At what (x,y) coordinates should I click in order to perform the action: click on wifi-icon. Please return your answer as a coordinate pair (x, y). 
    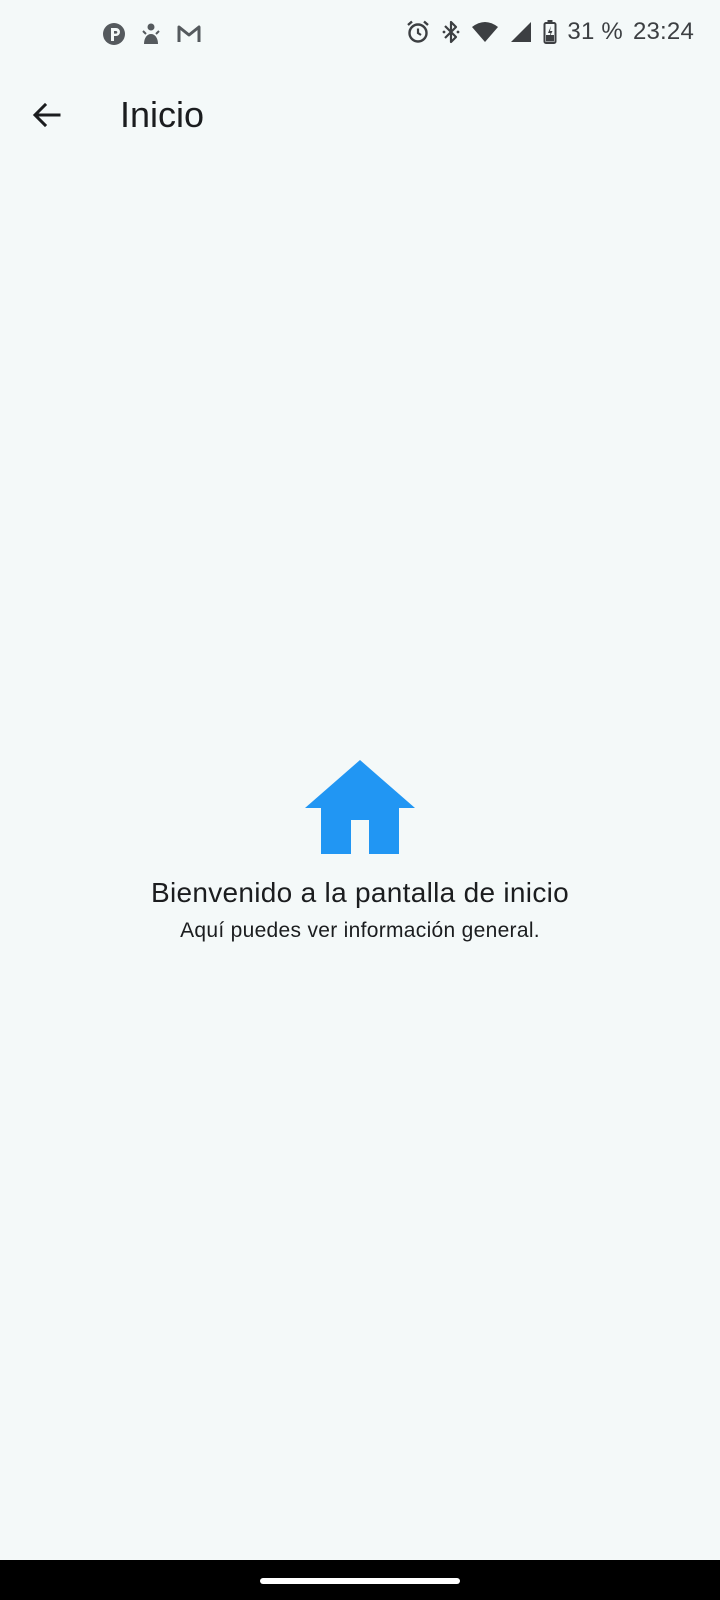
    Looking at the image, I should click on (485, 32).